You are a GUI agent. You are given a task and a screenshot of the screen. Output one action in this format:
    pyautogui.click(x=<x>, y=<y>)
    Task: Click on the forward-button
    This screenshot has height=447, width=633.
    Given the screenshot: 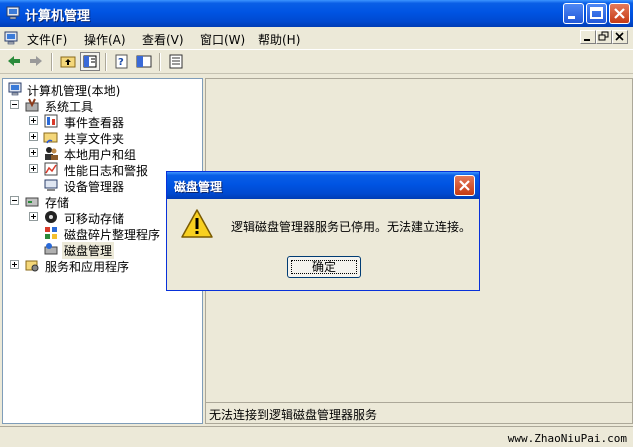 What is the action you would take?
    pyautogui.click(x=36, y=61)
    